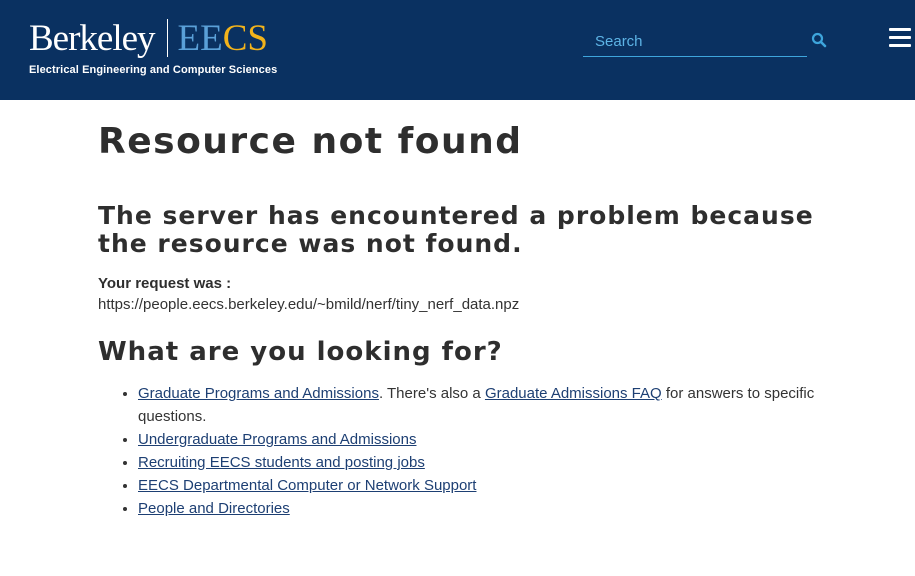  What do you see at coordinates (223, 38) in the screenshot?
I see `logo-eecs-text: EECS` at bounding box center [223, 38].